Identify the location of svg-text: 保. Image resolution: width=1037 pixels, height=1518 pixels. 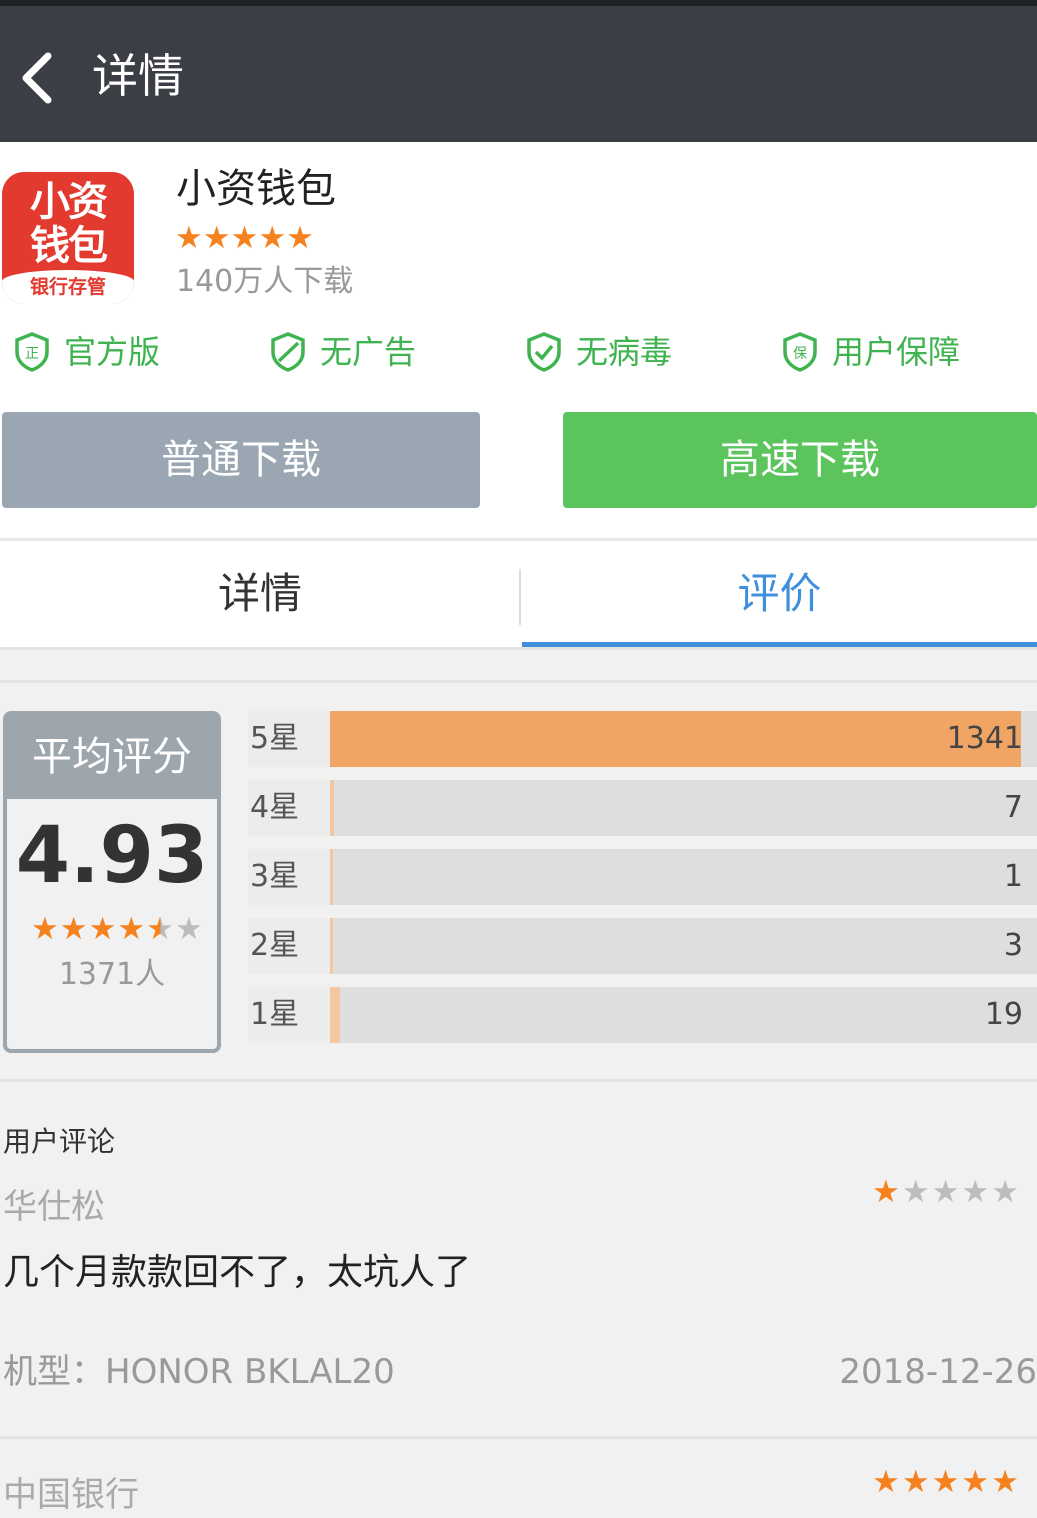
(800, 354).